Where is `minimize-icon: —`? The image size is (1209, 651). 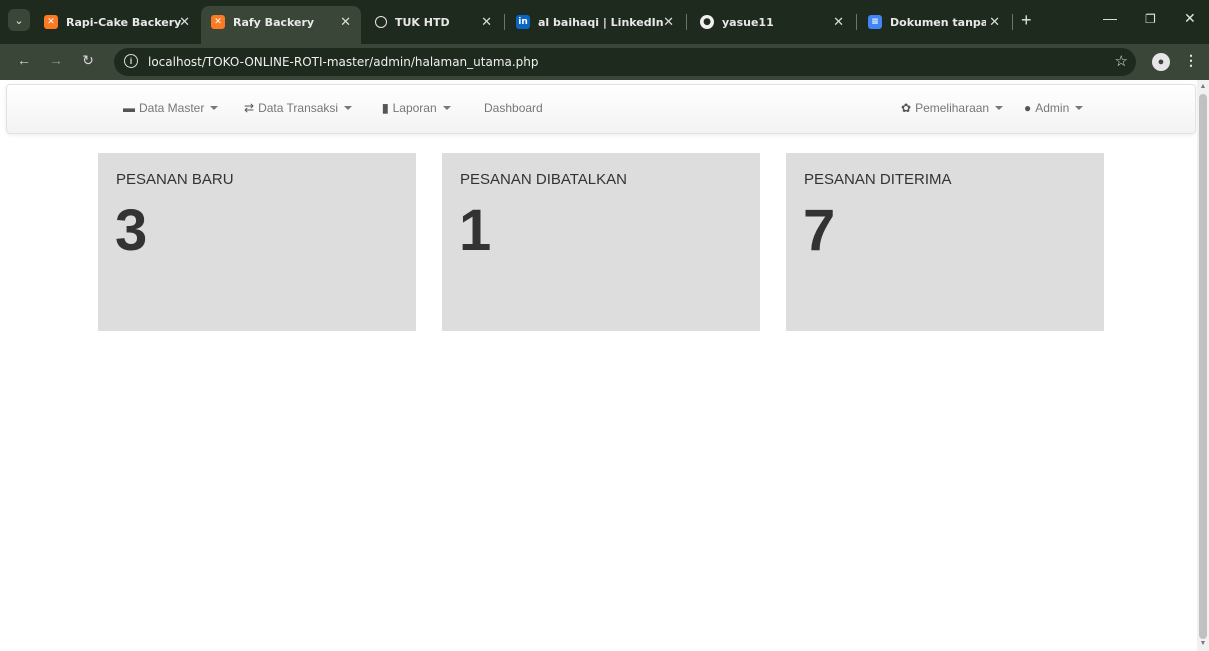
minimize-icon: — is located at coordinates (1110, 18).